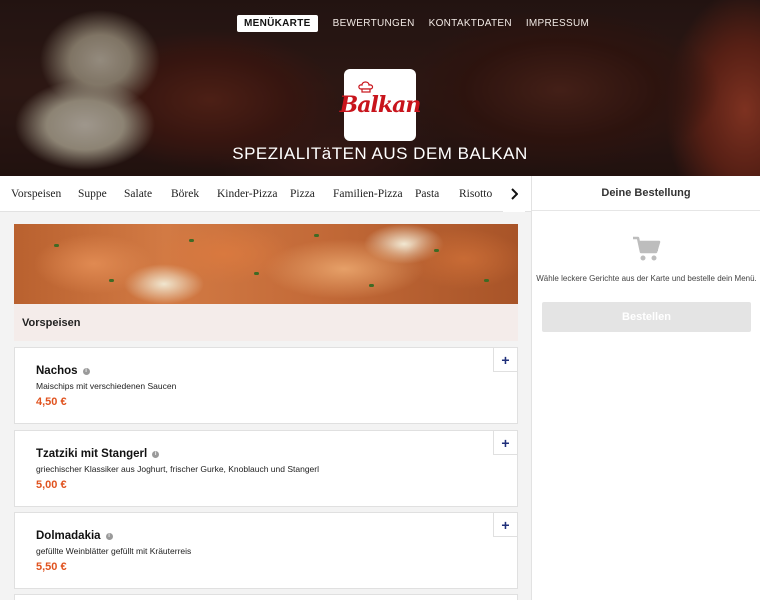 The image size is (760, 600). I want to click on nav-bewertungen: BEWERTUNGEN, so click(374, 23).